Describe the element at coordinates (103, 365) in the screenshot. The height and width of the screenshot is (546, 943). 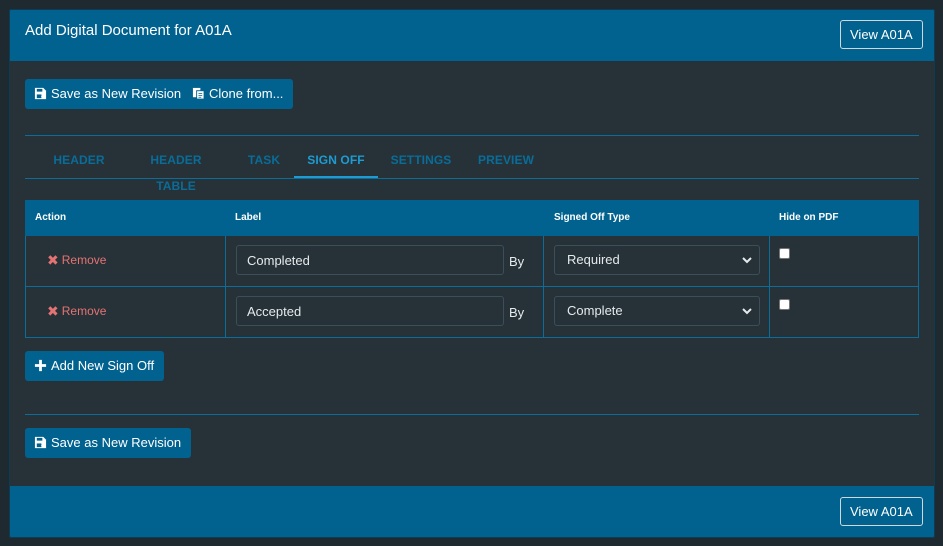
I see `add-sign-off-label: Add New Sign Off` at that location.